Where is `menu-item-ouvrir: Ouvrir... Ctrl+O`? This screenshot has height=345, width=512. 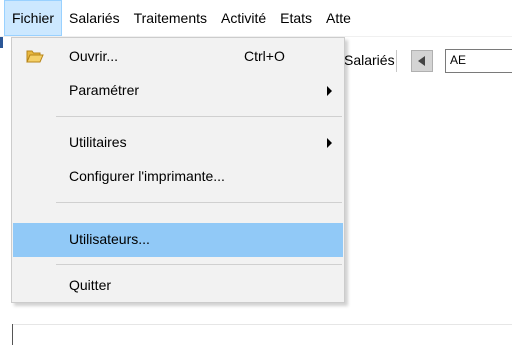 menu-item-ouvrir: Ouvrir... Ctrl+O is located at coordinates (178, 57).